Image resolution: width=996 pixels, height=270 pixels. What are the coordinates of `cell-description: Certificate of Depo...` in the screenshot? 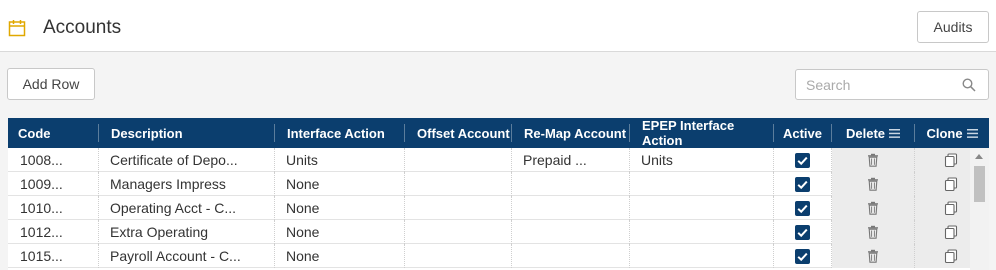 It's located at (186, 160).